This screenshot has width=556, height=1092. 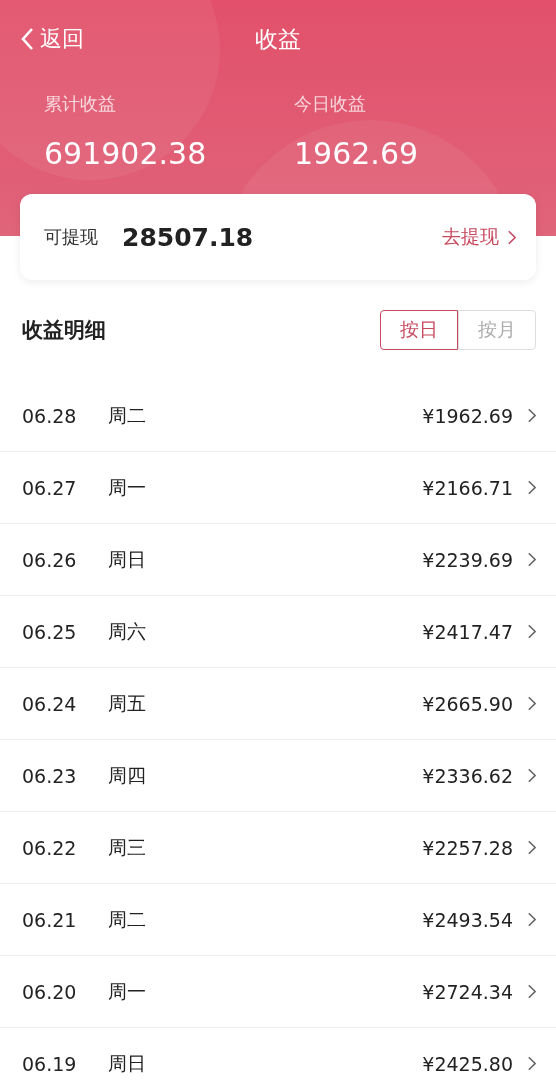 What do you see at coordinates (27, 39) in the screenshot?
I see `back-icon` at bounding box center [27, 39].